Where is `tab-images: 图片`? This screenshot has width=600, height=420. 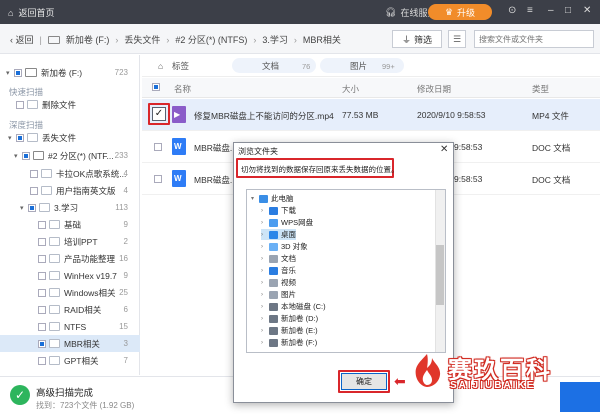
tab-images: 图片 is located at coordinates (358, 66).